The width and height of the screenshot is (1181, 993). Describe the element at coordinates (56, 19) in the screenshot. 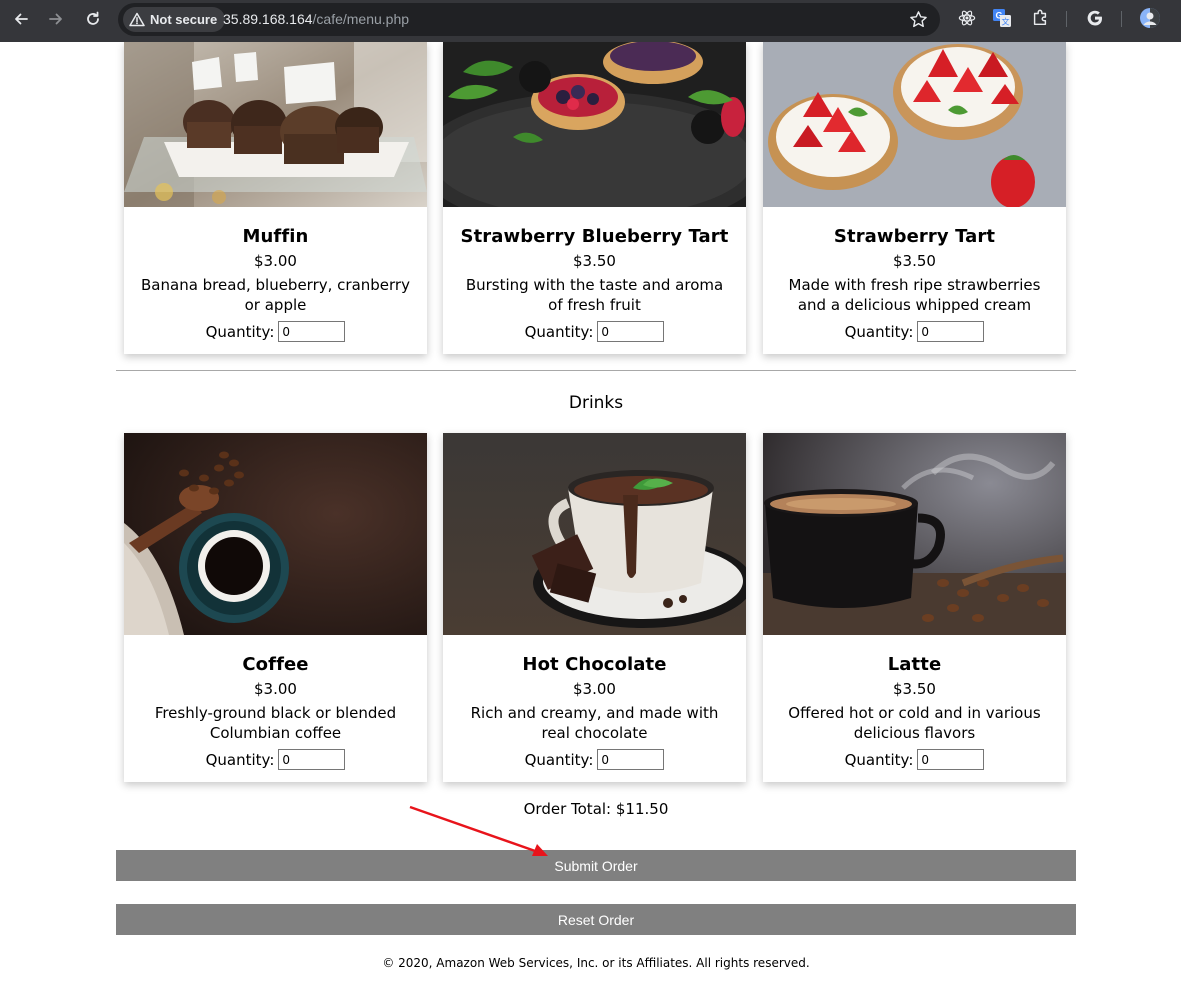

I see `forward-icon` at that location.